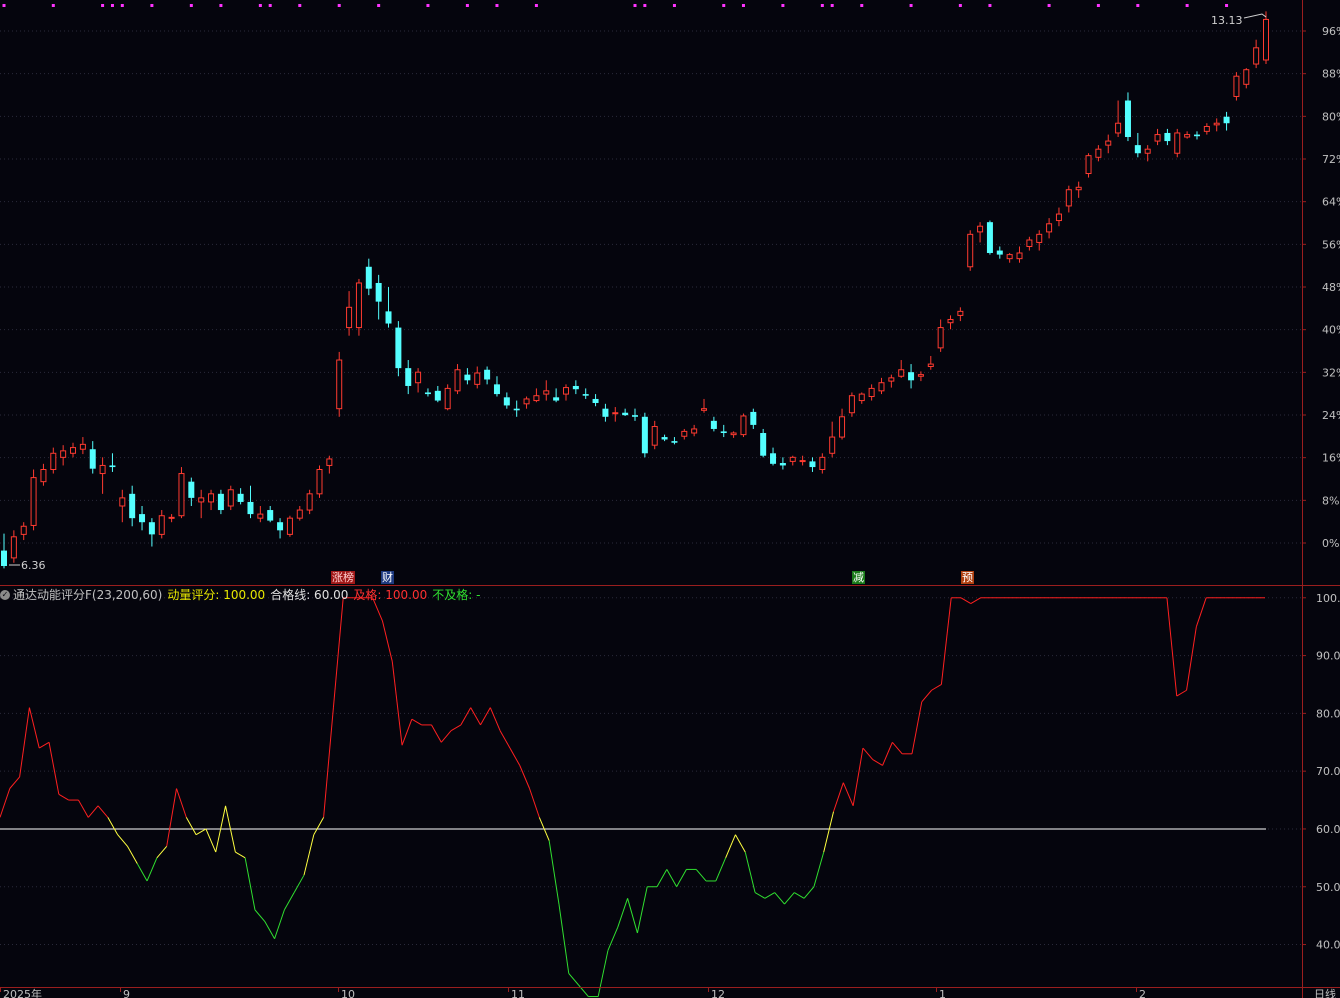 The image size is (1340, 998). What do you see at coordinates (348, 993) in the screenshot?
I see `date-label: 10` at bounding box center [348, 993].